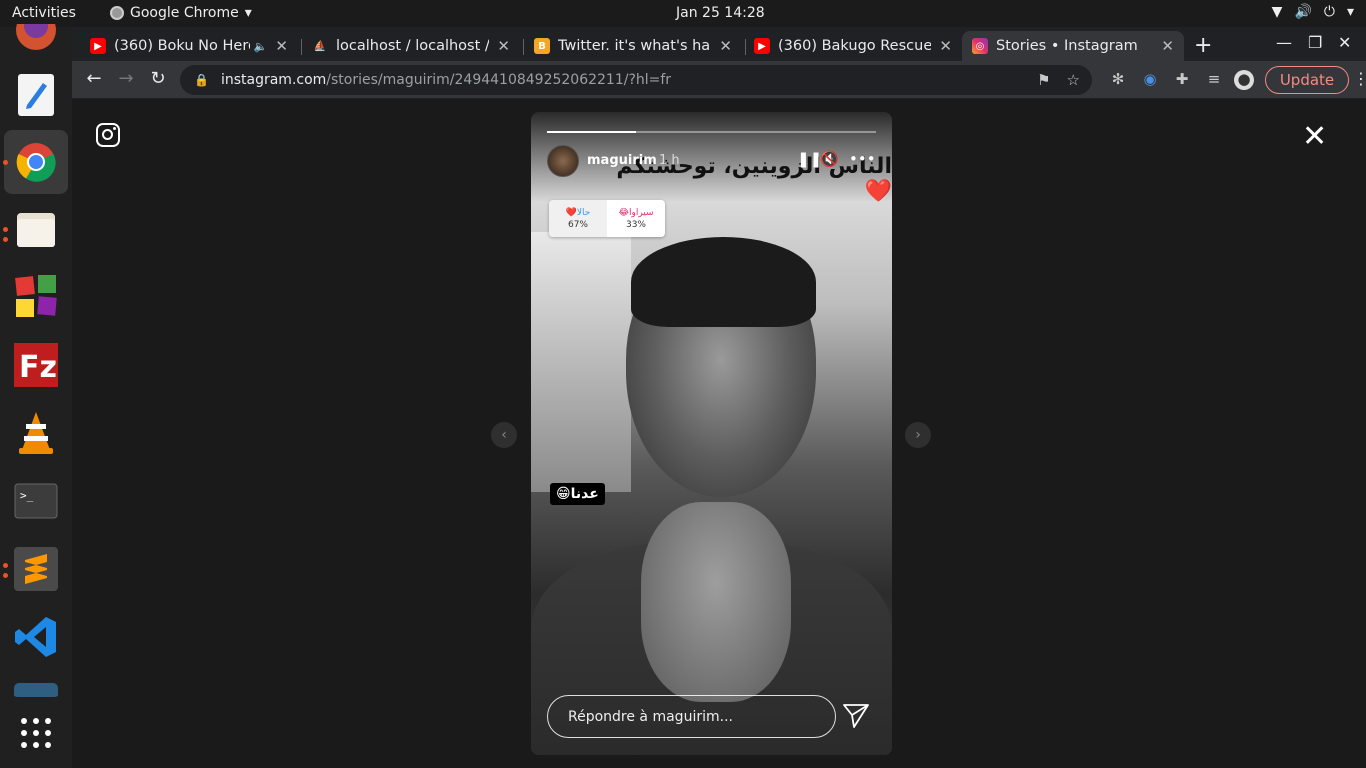 This screenshot has width=1366, height=768. I want to click on app-menu: Google Chrome ▾, so click(181, 13).